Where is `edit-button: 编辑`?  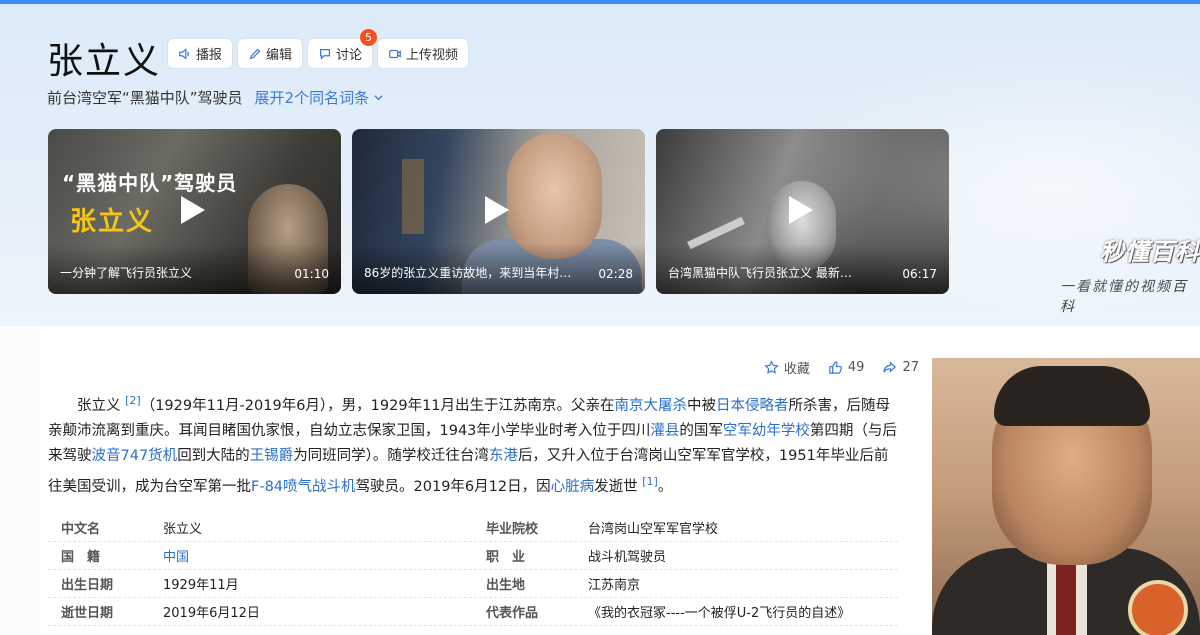
edit-button: 编辑 is located at coordinates (270, 53).